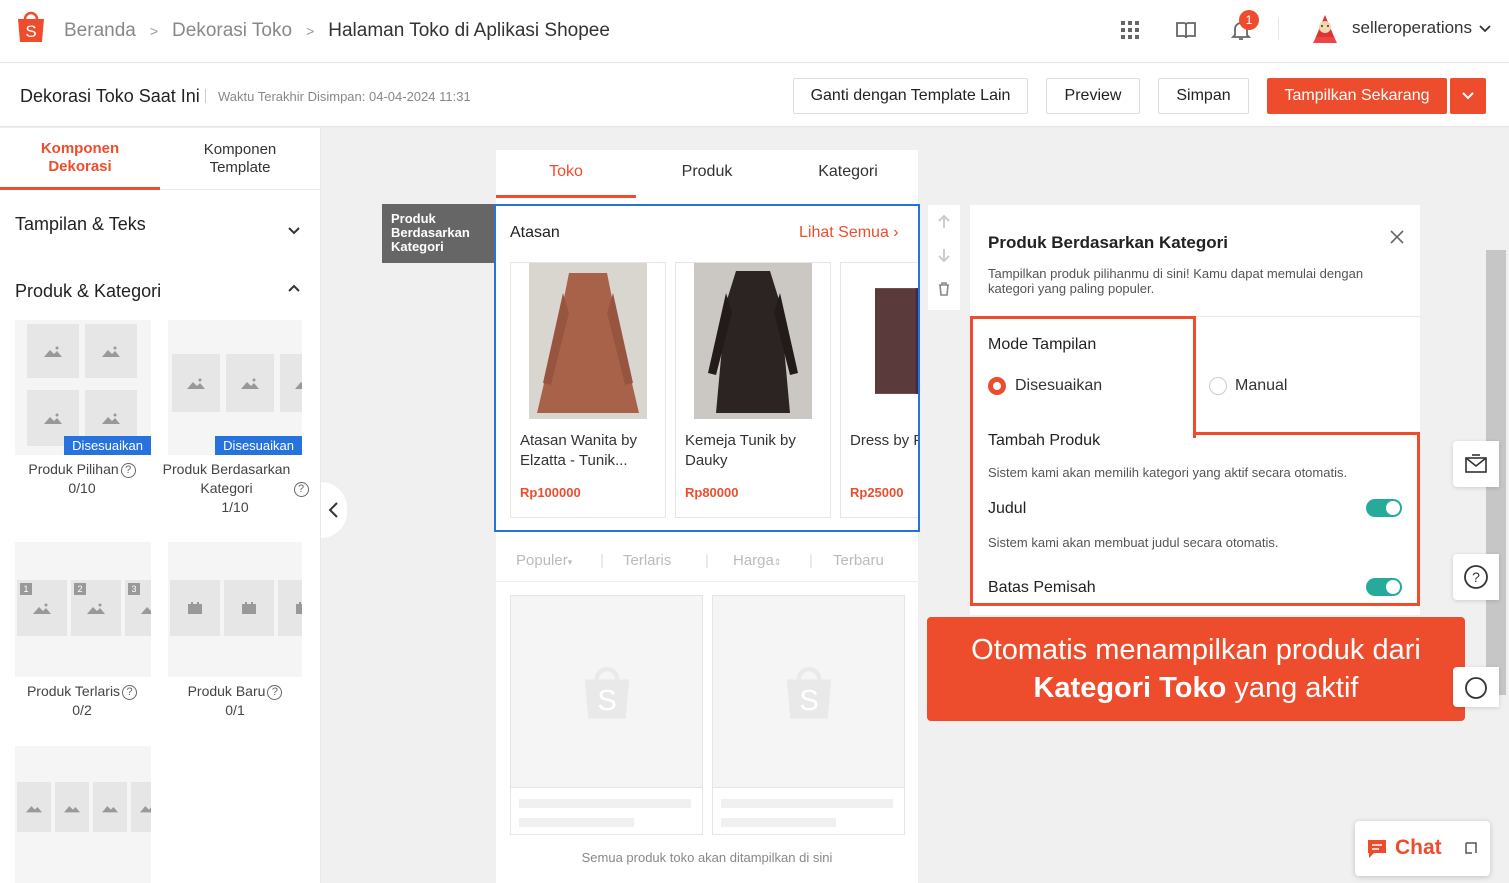 The image size is (1509, 883). What do you see at coordinates (858, 560) in the screenshot?
I see `sort-newest: Terbaru` at bounding box center [858, 560].